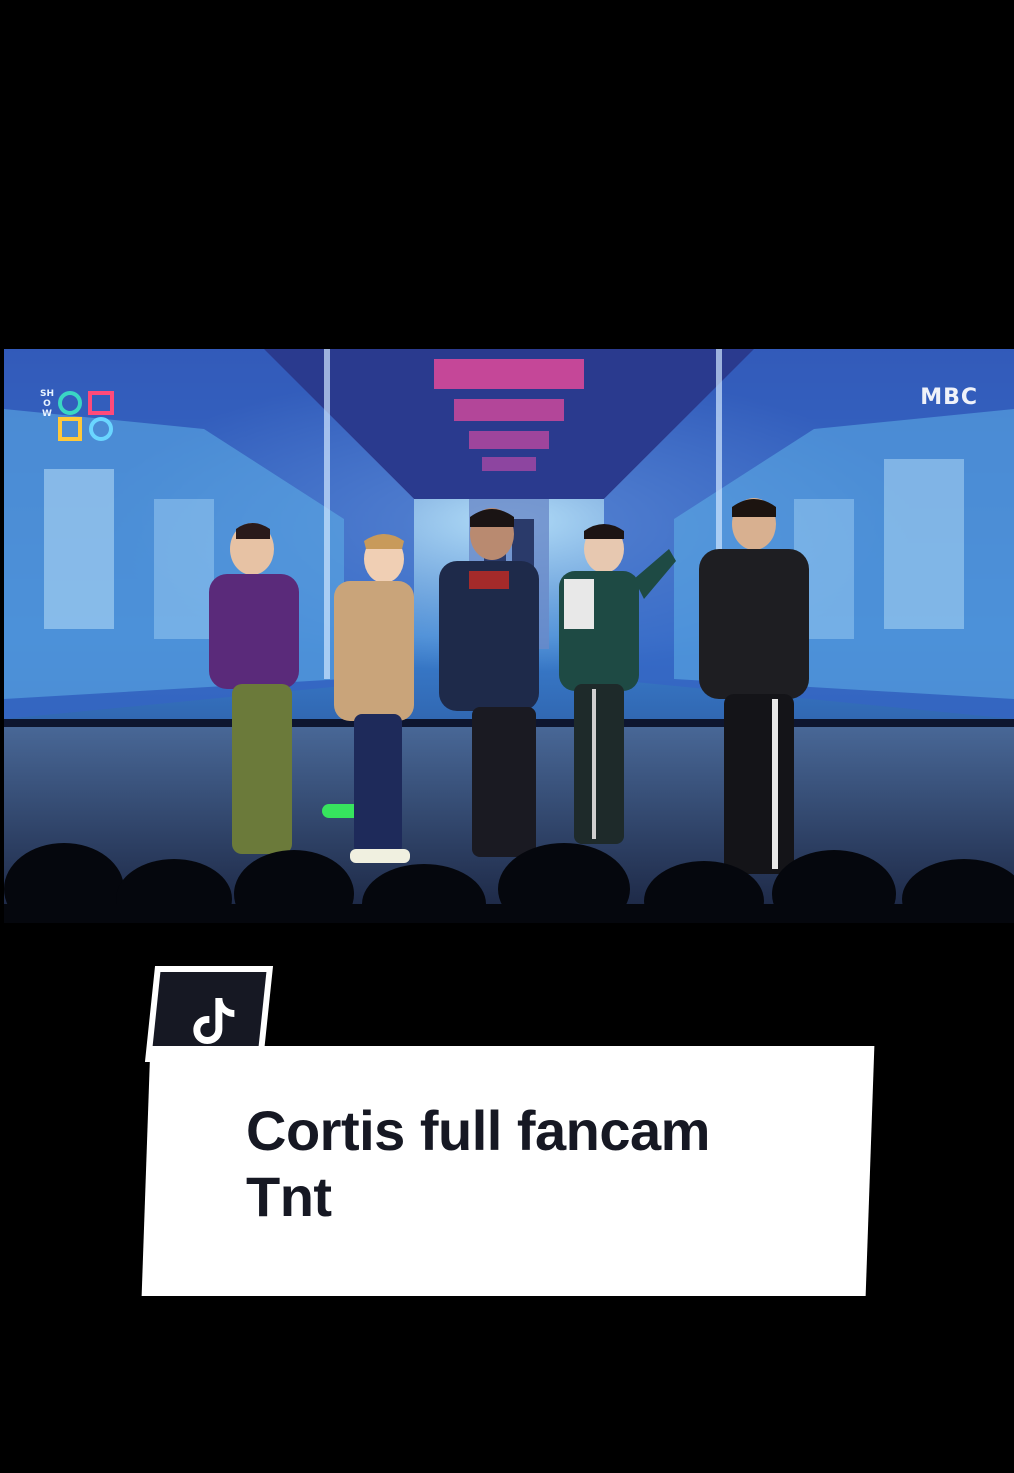 This screenshot has width=1014, height=1473. What do you see at coordinates (86, 416) in the screenshot?
I see `music-core-mark-icon` at bounding box center [86, 416].